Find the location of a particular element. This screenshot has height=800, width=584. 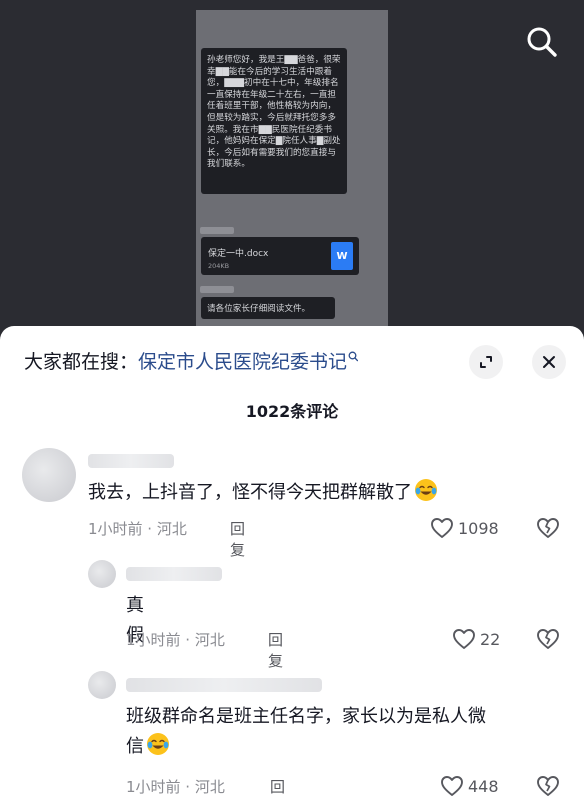

close-icon is located at coordinates (549, 362).